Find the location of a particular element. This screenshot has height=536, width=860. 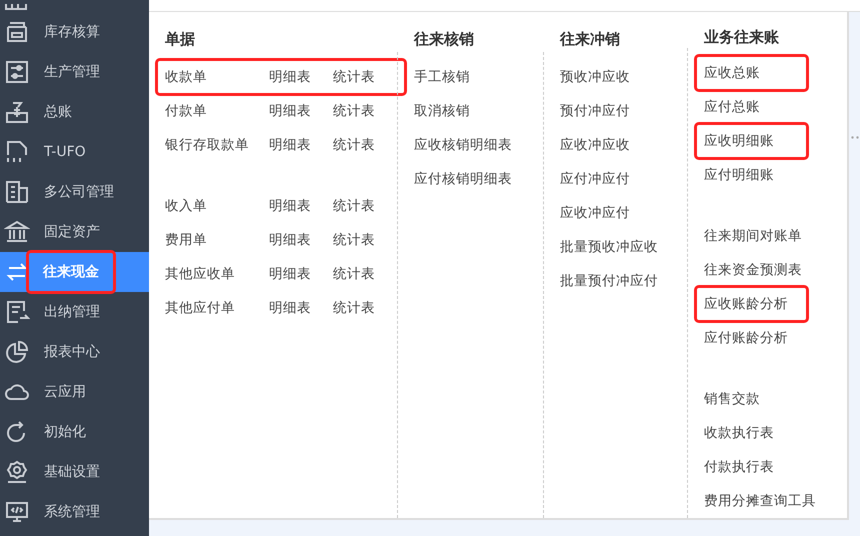

menu-link: 应付总账 is located at coordinates (732, 107).